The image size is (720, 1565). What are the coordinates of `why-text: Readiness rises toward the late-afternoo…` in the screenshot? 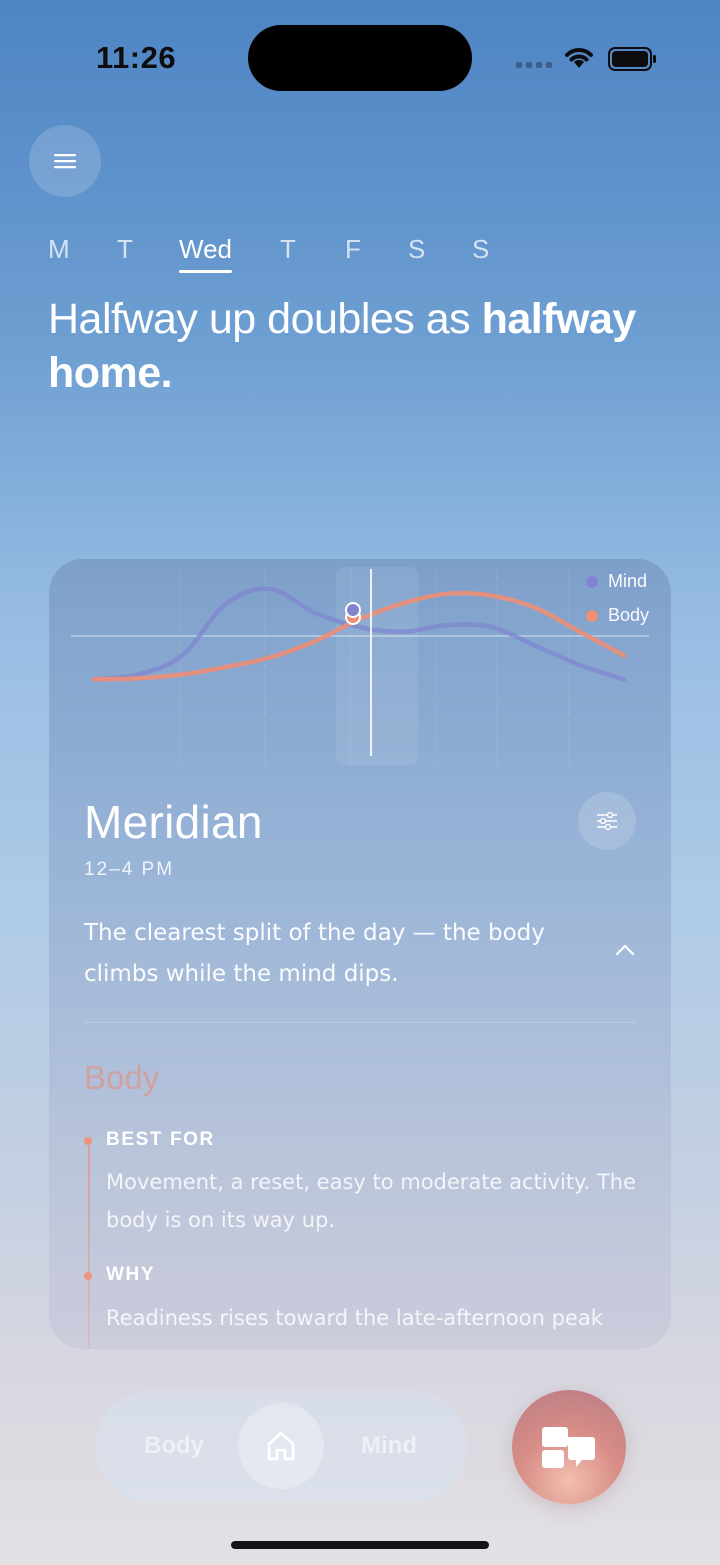 It's located at (354, 1318).